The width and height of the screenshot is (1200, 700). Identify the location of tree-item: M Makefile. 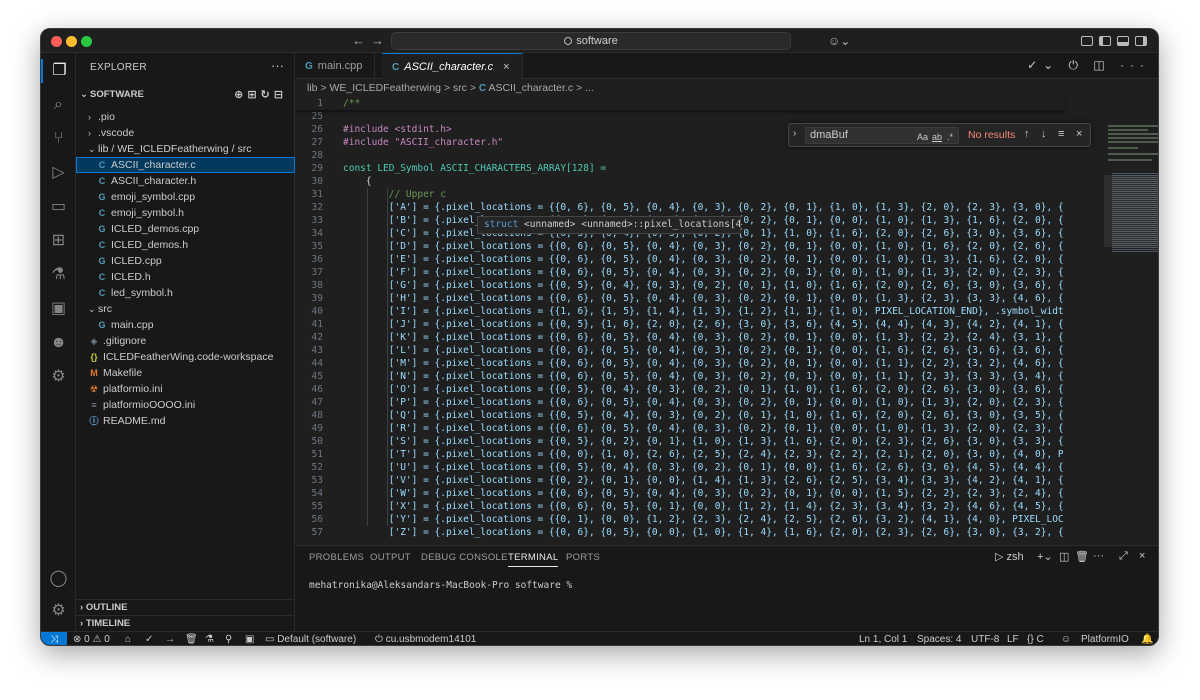
(185, 373).